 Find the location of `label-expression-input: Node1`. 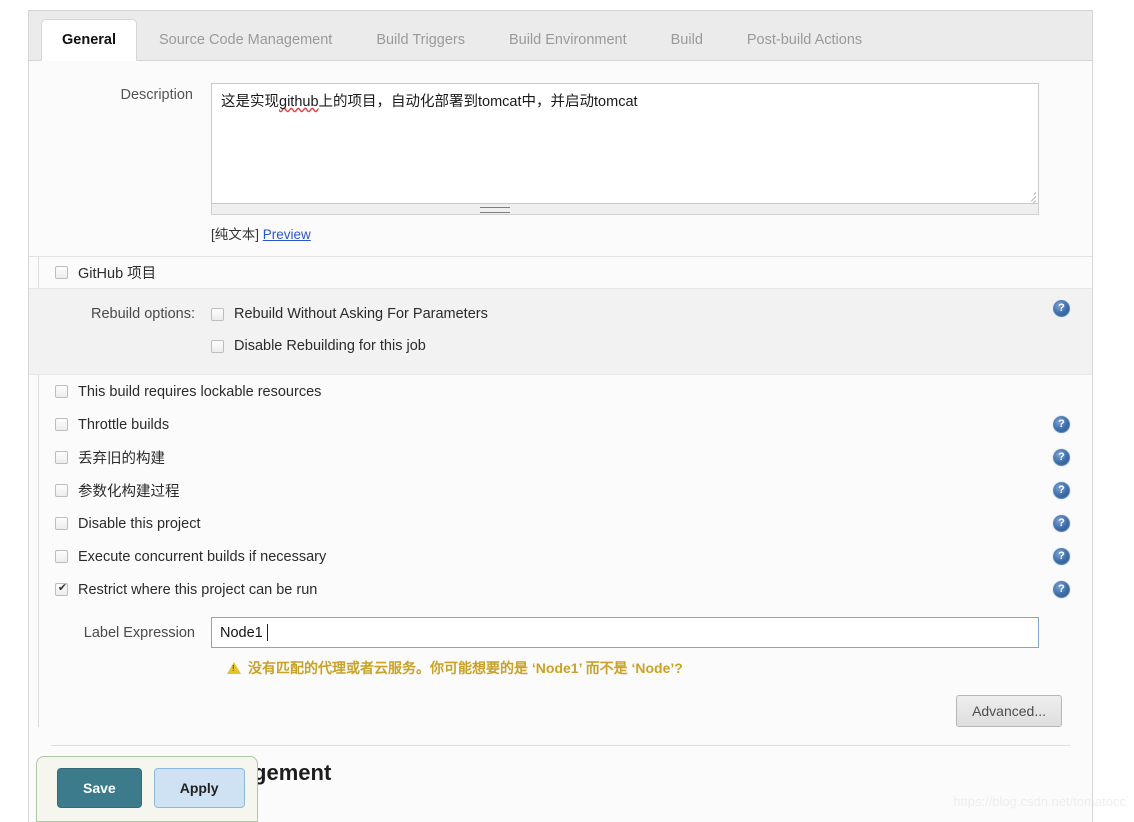

label-expression-input: Node1 is located at coordinates (625, 632).